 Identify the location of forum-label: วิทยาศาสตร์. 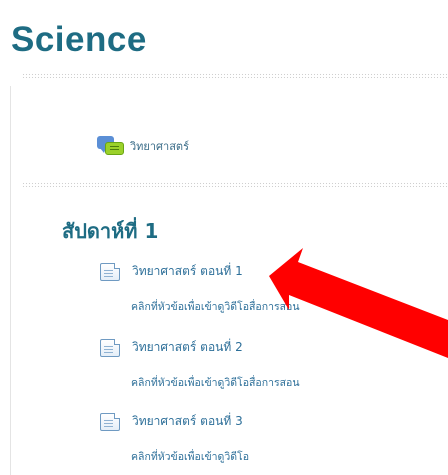
(159, 146).